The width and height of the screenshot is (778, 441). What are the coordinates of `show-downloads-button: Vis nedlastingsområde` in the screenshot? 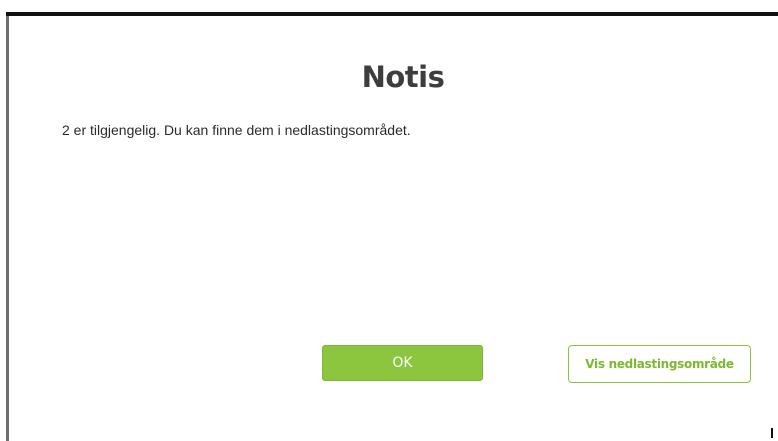 It's located at (659, 364).